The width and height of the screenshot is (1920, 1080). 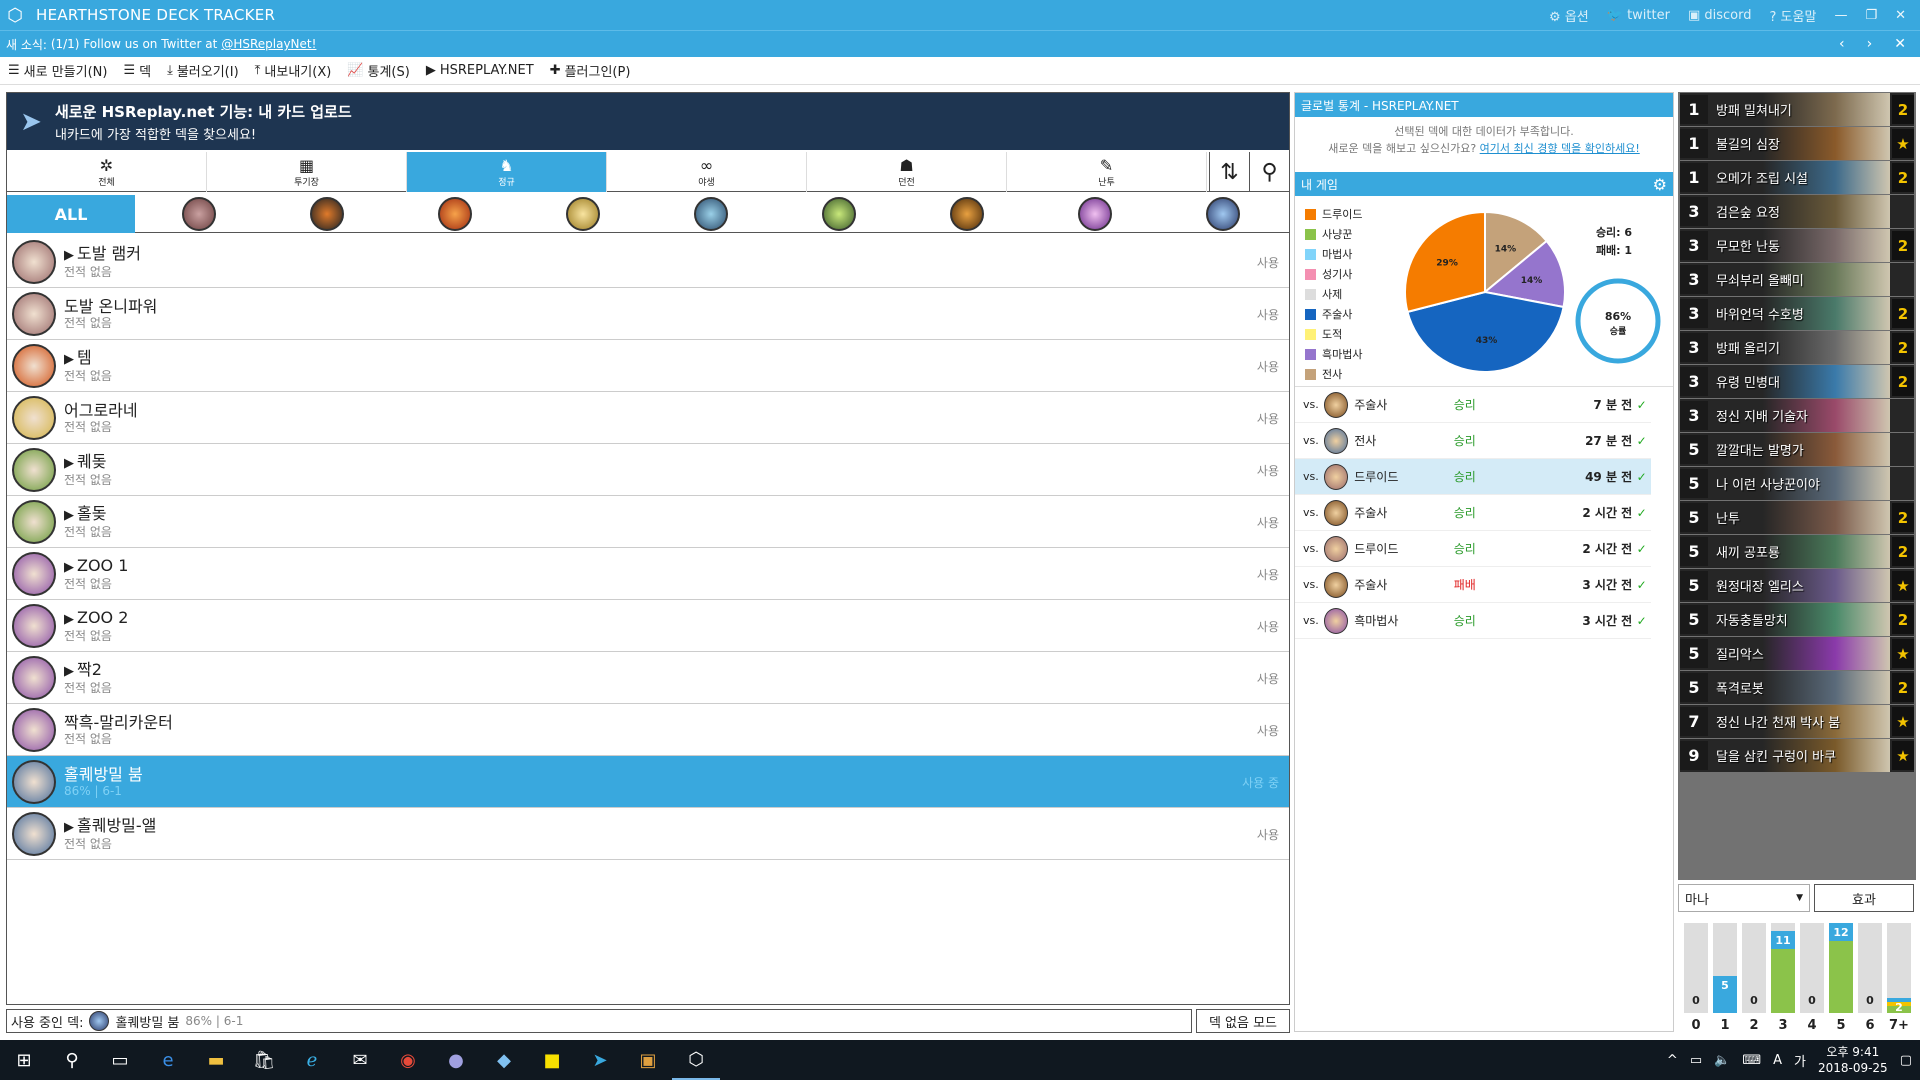 I want to click on deck-row: ▶ 홀퀘방밀-앨 전적 없음 사용, so click(x=648, y=834).